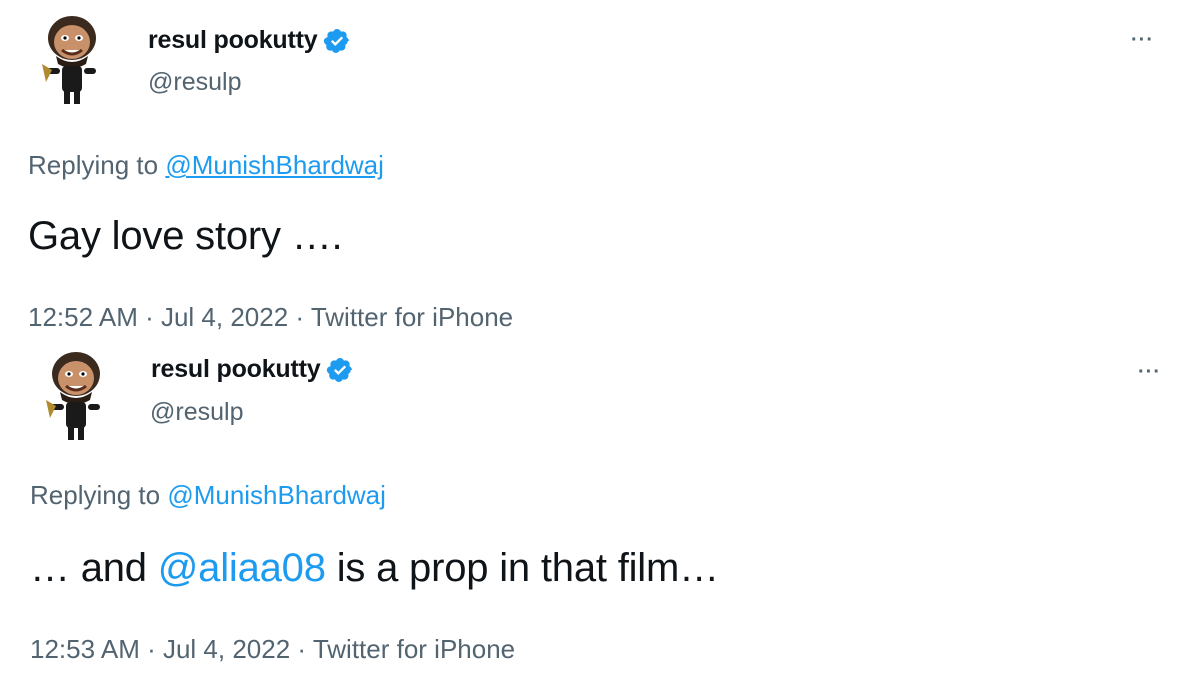 This screenshot has width=1200, height=674. I want to click on tweet-text-part: Gay love story …., so click(185, 236).